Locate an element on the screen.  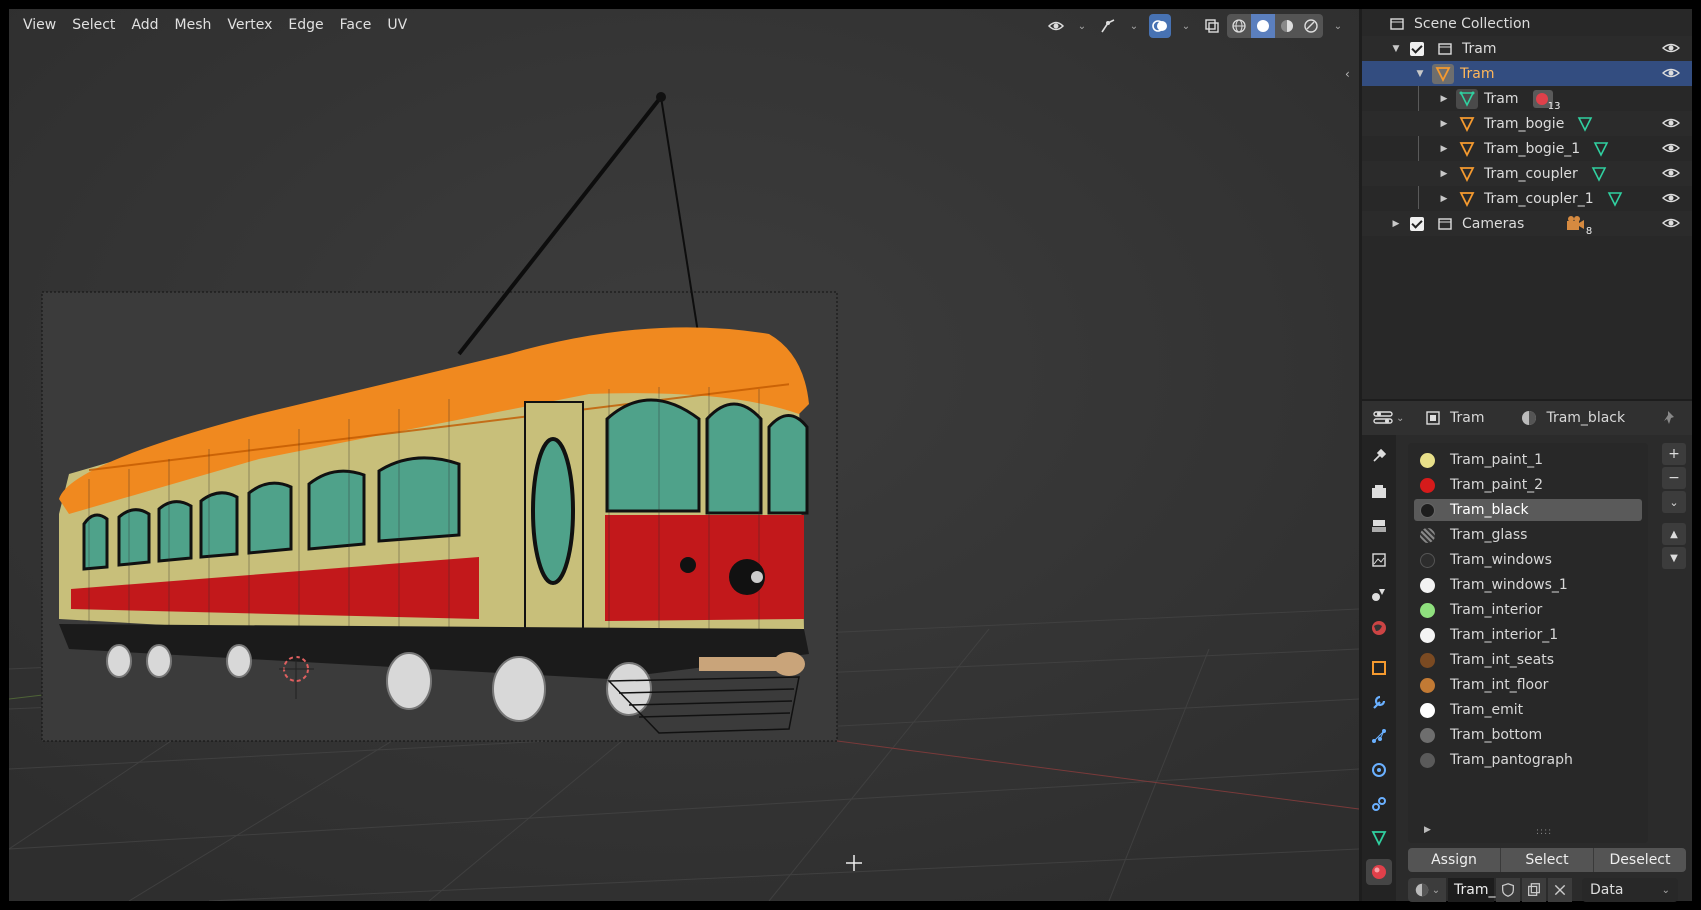
outliner-row-collection-tram: ▼ Tram is located at coordinates (1527, 48).